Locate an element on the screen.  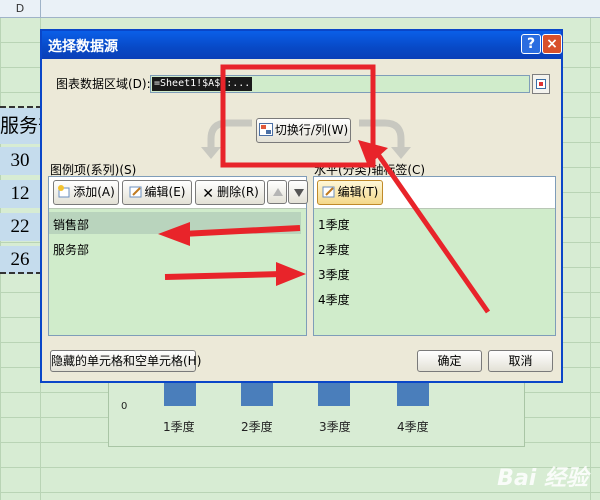
ok-button: 确定 is located at coordinates (449, 361).